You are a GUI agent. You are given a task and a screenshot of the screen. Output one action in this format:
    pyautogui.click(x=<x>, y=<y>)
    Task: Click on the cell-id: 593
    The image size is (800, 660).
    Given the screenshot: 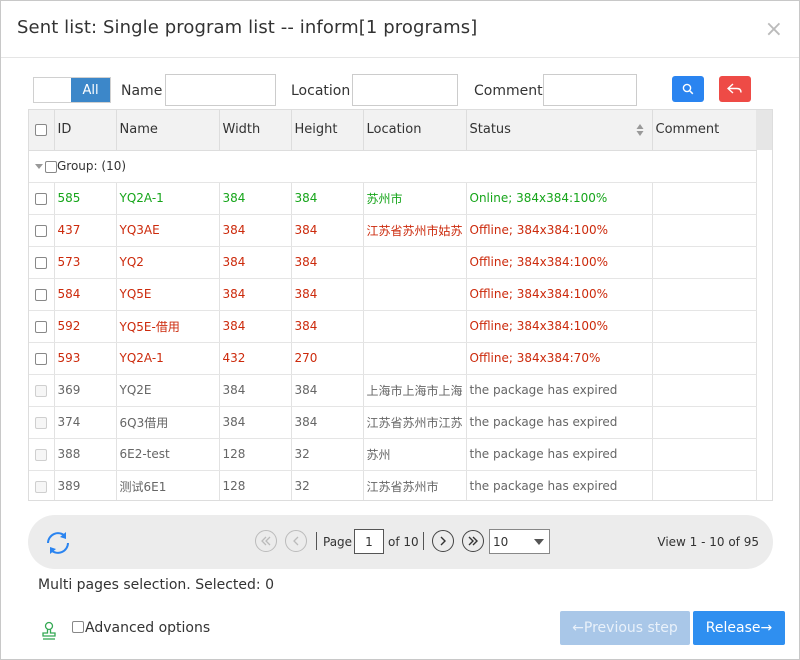 What is the action you would take?
    pyautogui.click(x=85, y=358)
    